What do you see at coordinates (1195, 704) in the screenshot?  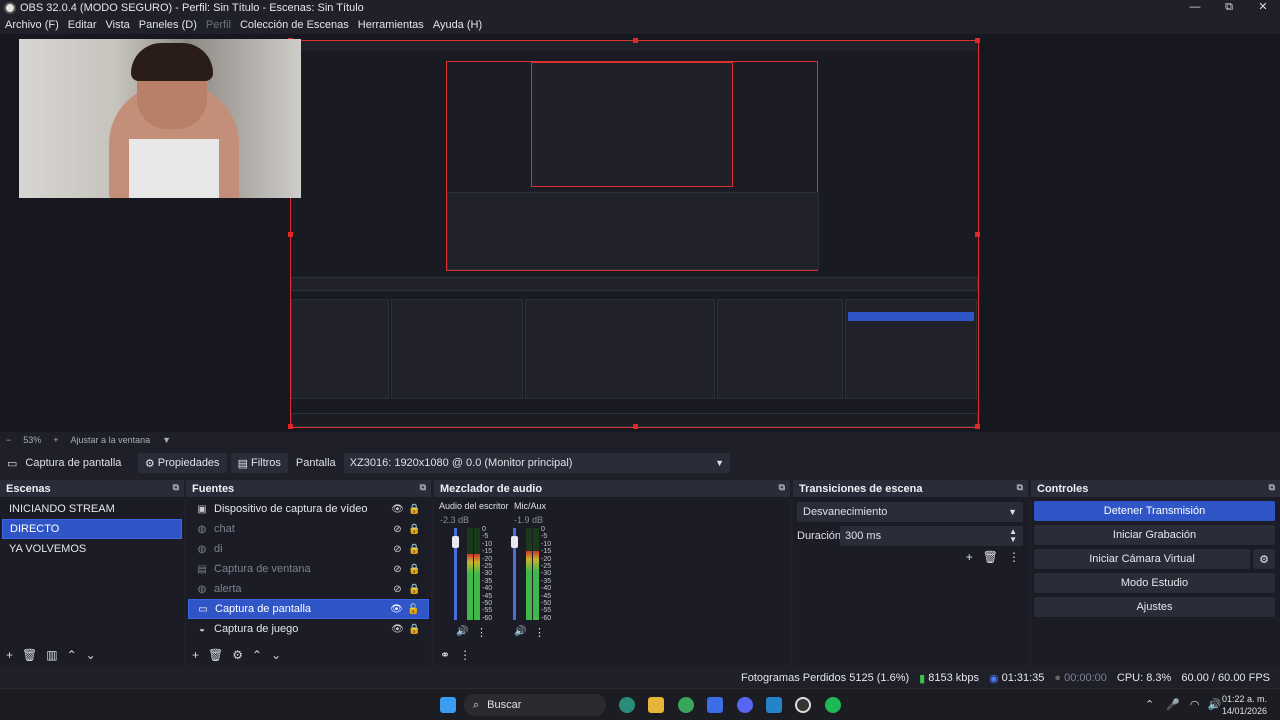 I see `wifi-icon: ◠` at bounding box center [1195, 704].